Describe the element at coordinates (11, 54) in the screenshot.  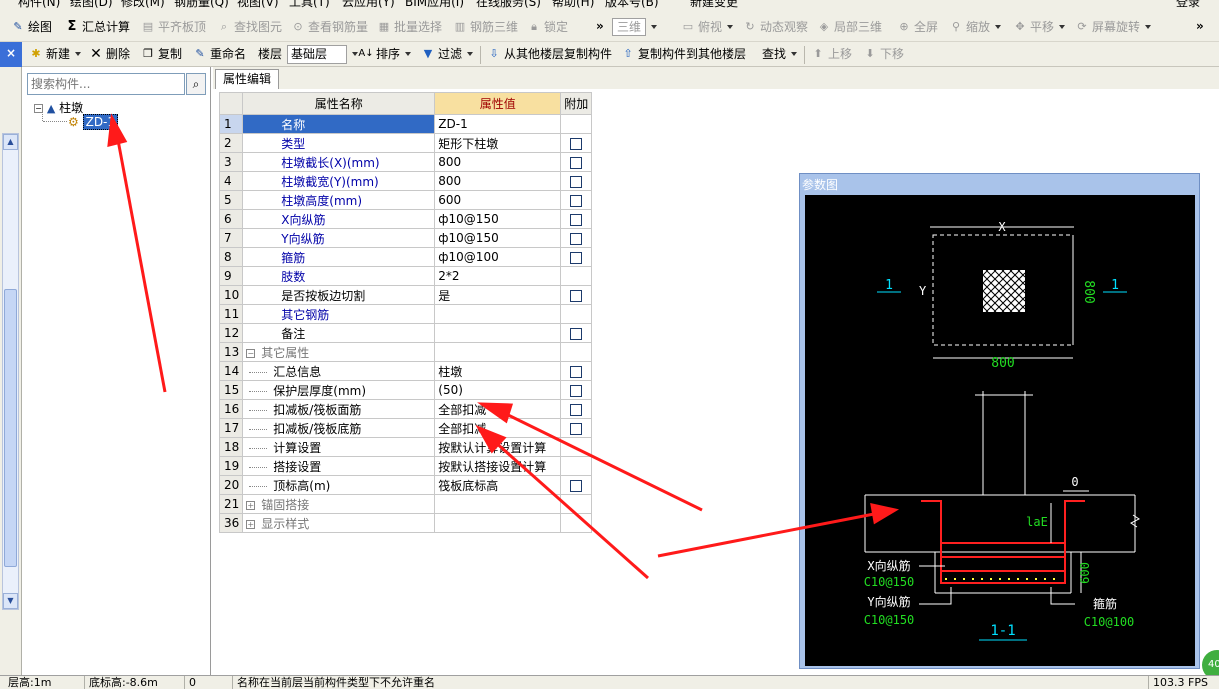
I see `close-panel-button: ×` at that location.